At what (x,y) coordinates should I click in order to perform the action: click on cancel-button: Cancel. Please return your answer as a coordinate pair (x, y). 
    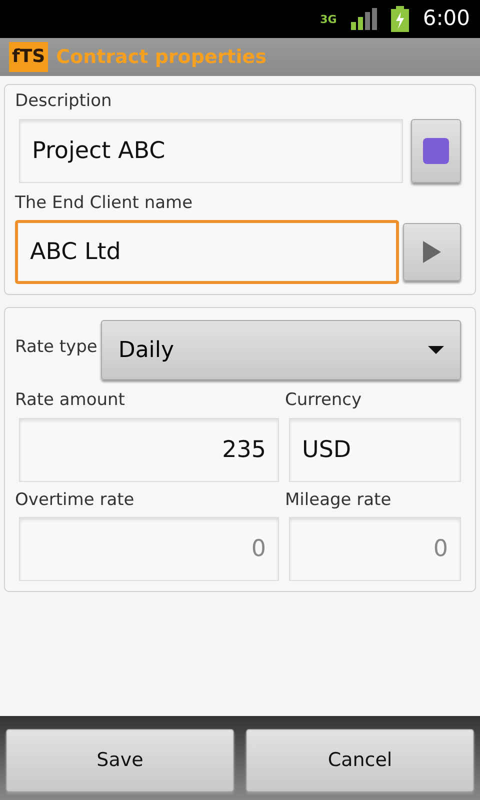
    Looking at the image, I should click on (360, 760).